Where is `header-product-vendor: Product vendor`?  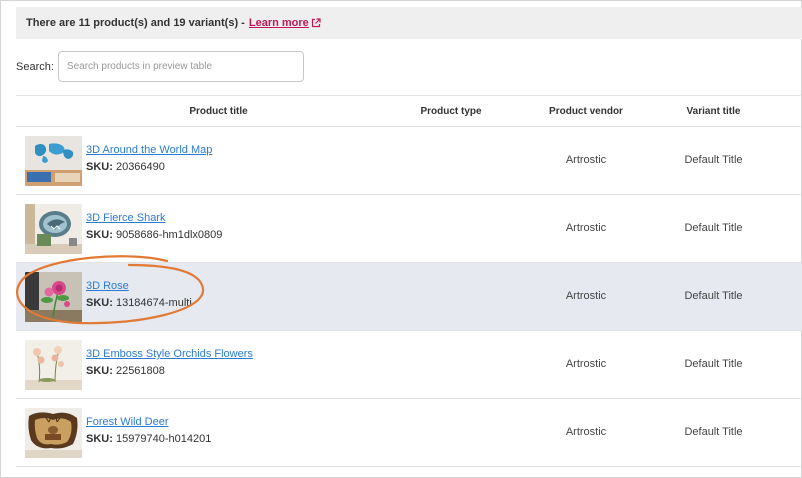
header-product-vendor: Product vendor is located at coordinates (586, 112).